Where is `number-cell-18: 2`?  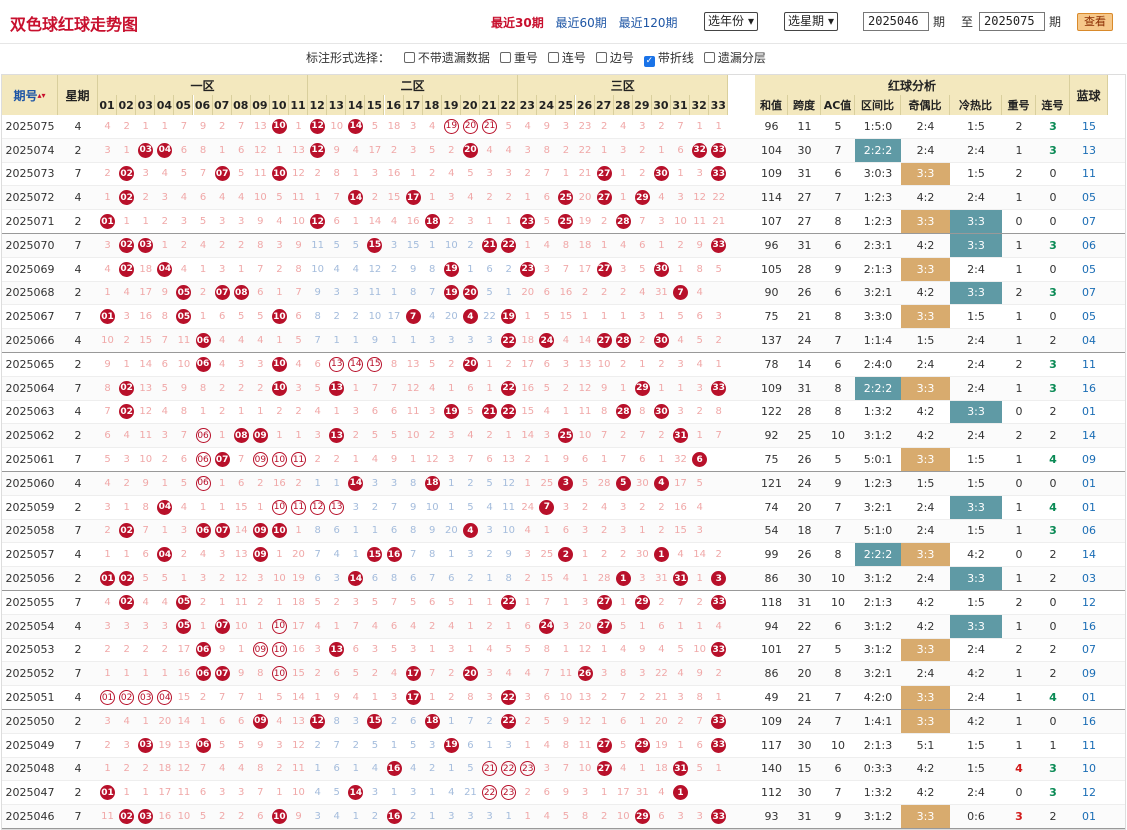
number-cell-18: 2 is located at coordinates (432, 769).